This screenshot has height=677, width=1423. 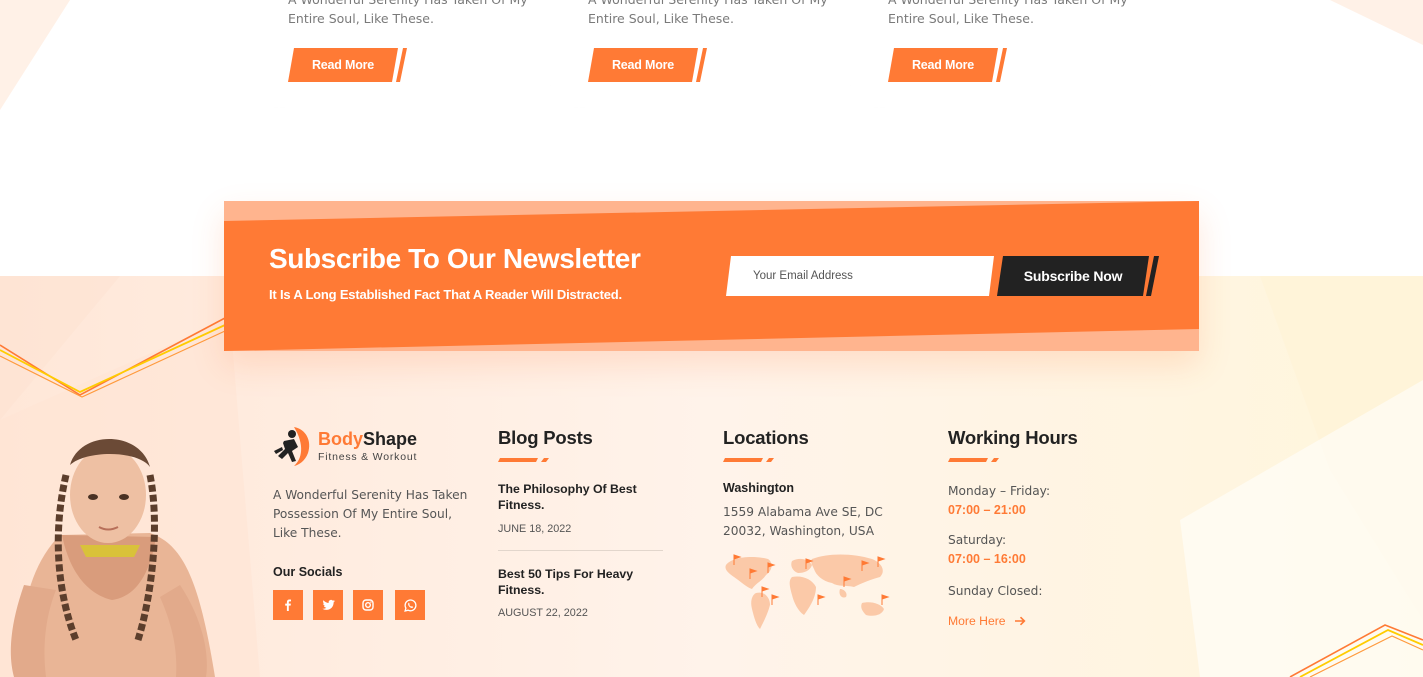 What do you see at coordinates (1073, 276) in the screenshot?
I see `subscribe-button-label: Subscribe Now` at bounding box center [1073, 276].